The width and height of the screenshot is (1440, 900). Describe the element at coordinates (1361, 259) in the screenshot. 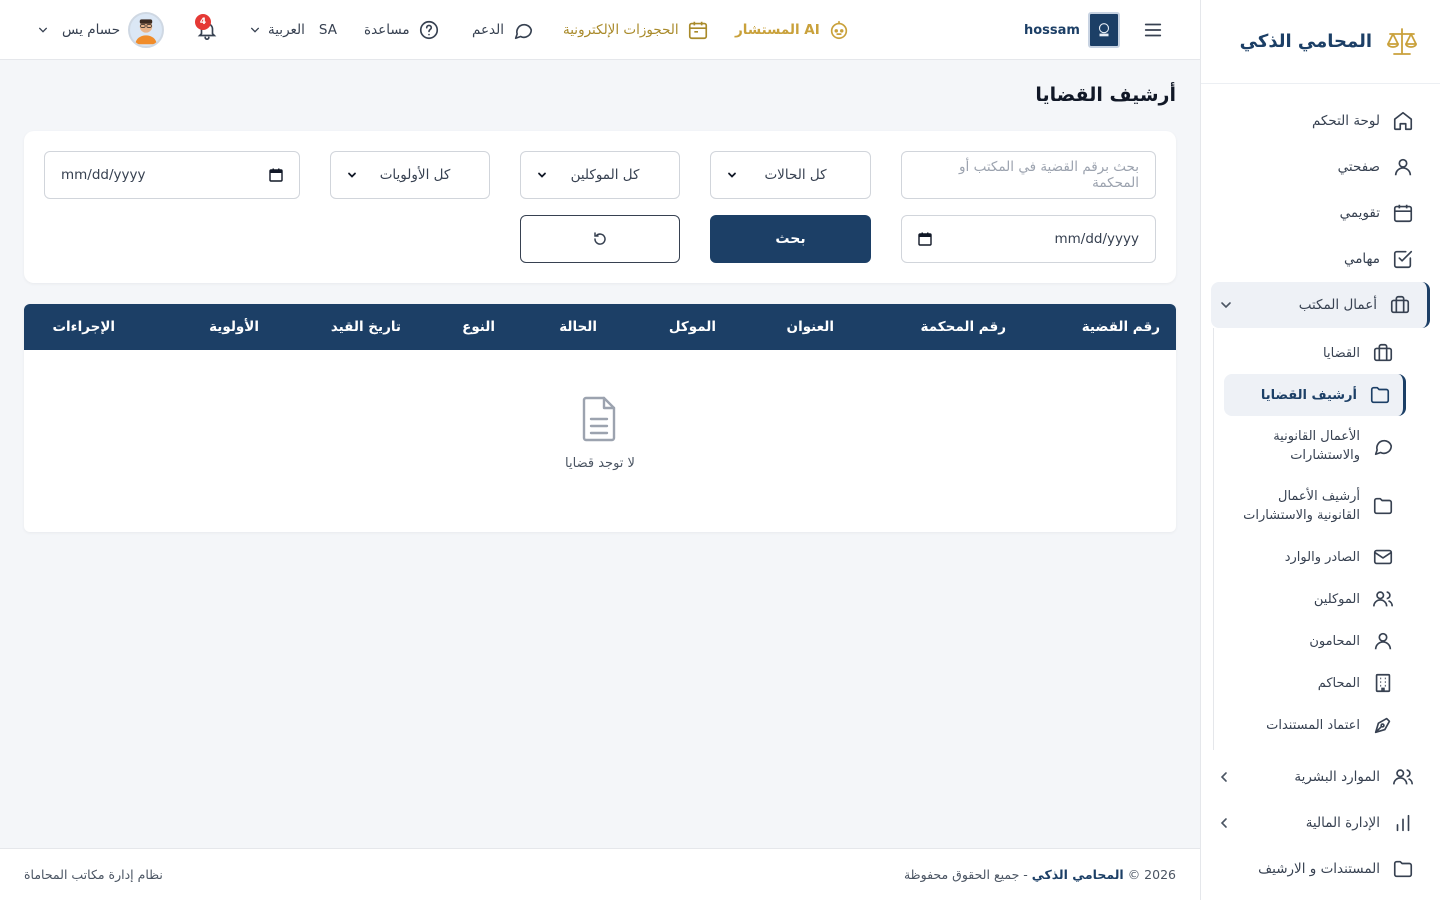

I see `sidebar-item-label: مهامي` at that location.